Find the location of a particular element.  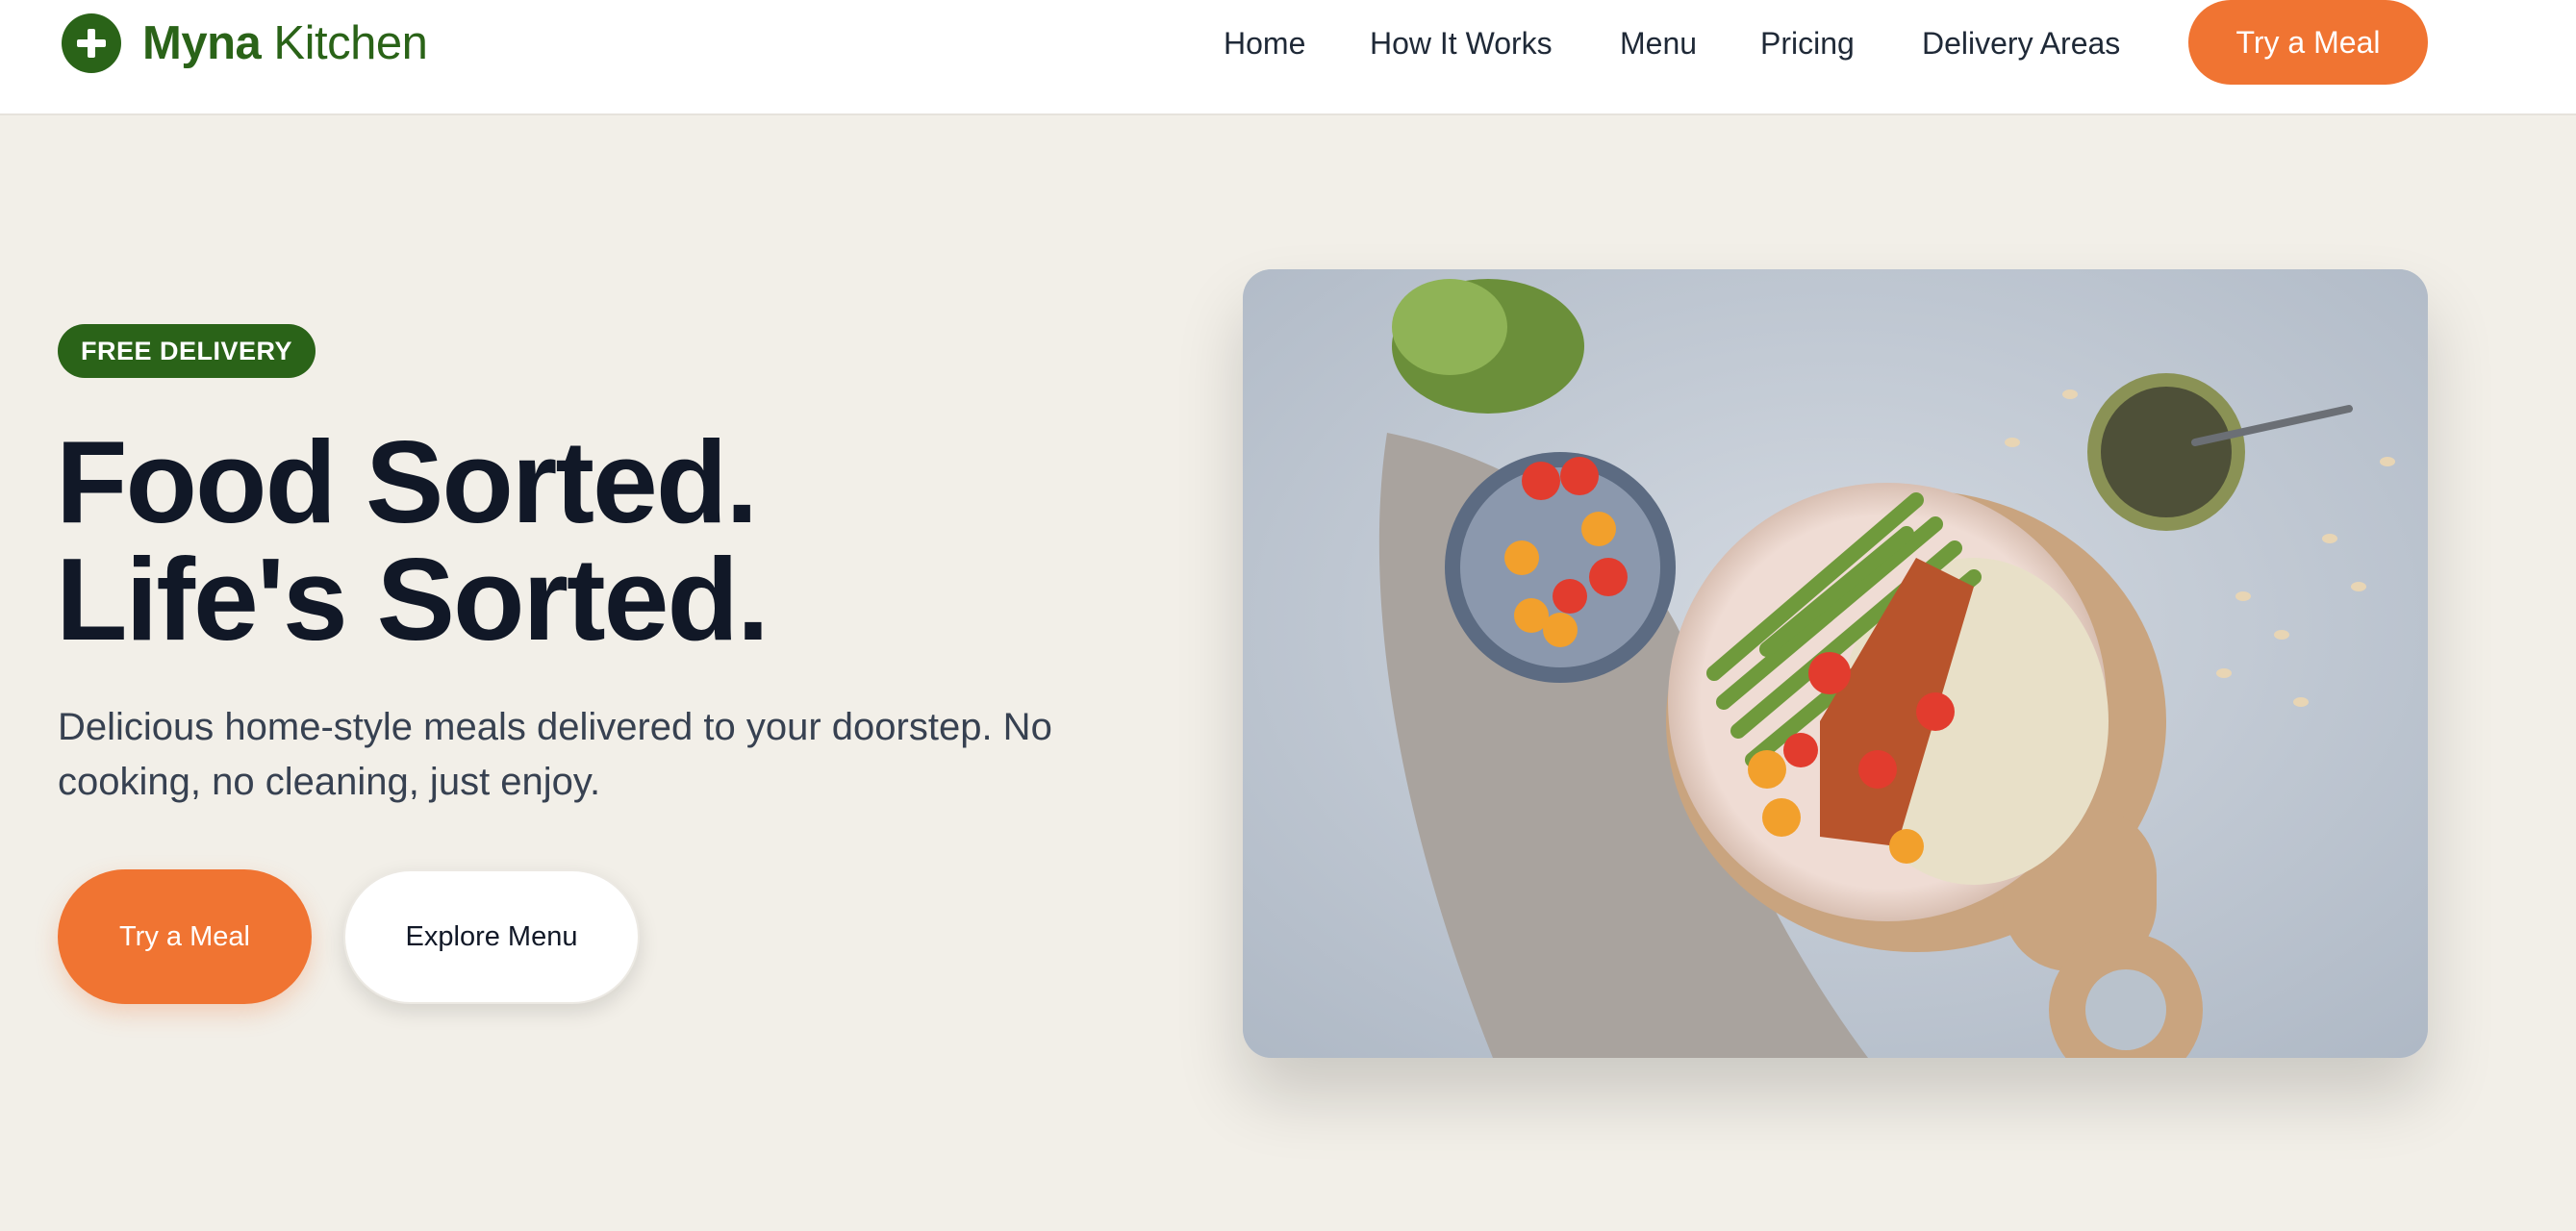

nav-link-home: Home is located at coordinates (1265, 43).